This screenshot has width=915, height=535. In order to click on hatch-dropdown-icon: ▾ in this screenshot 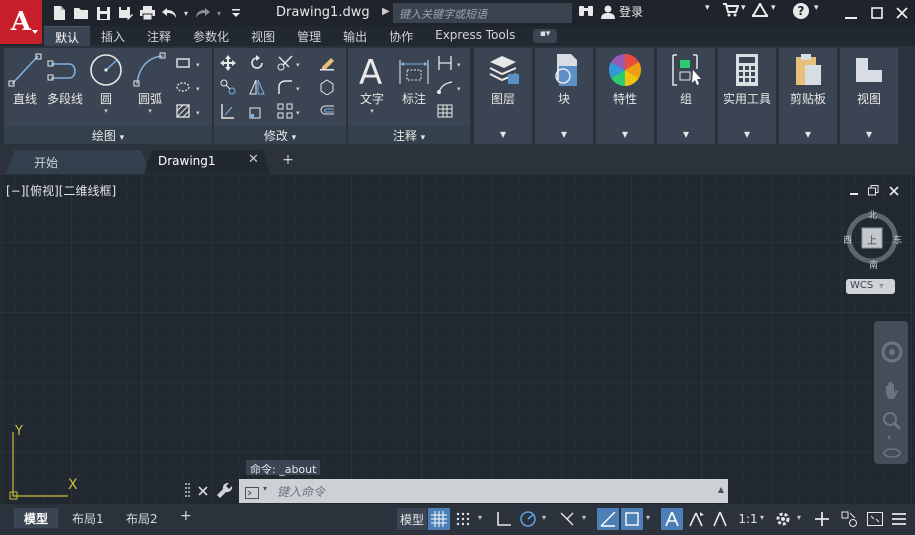, I will do `click(198, 89)`.